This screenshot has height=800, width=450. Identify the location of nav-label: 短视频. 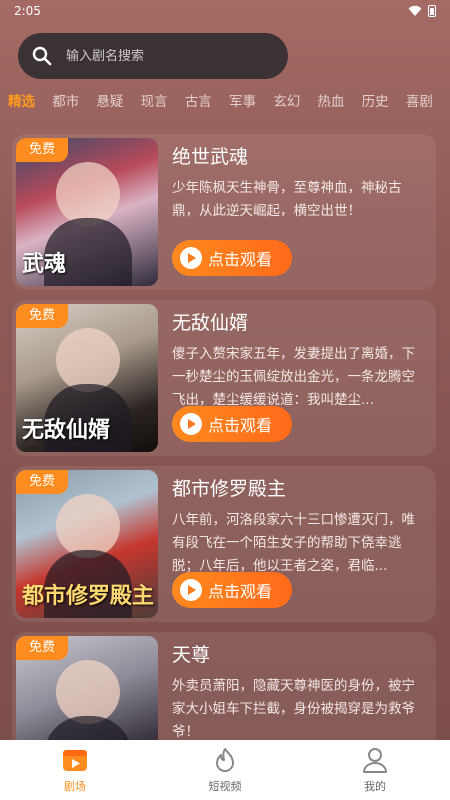
(225, 786).